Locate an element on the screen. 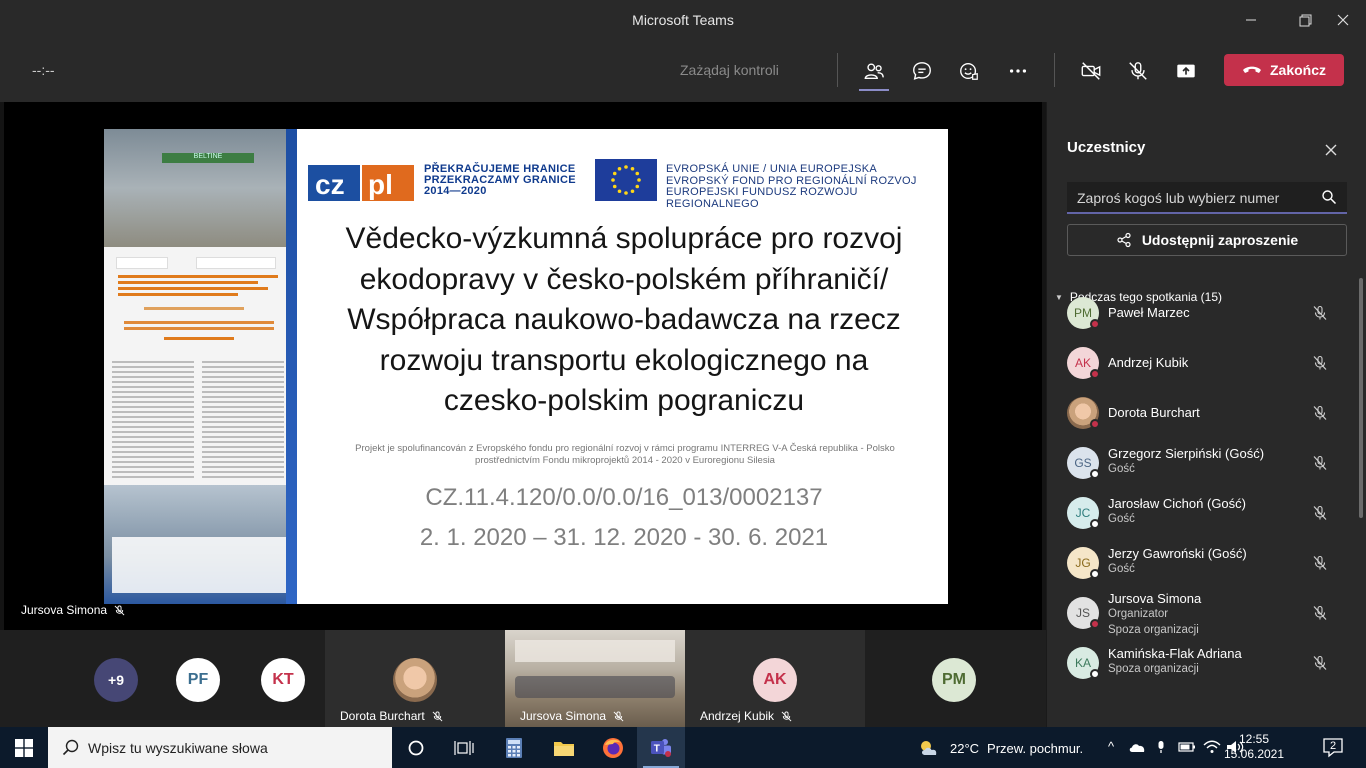 This screenshot has height=768, width=1366. wifi-icon is located at coordinates (1212, 747).